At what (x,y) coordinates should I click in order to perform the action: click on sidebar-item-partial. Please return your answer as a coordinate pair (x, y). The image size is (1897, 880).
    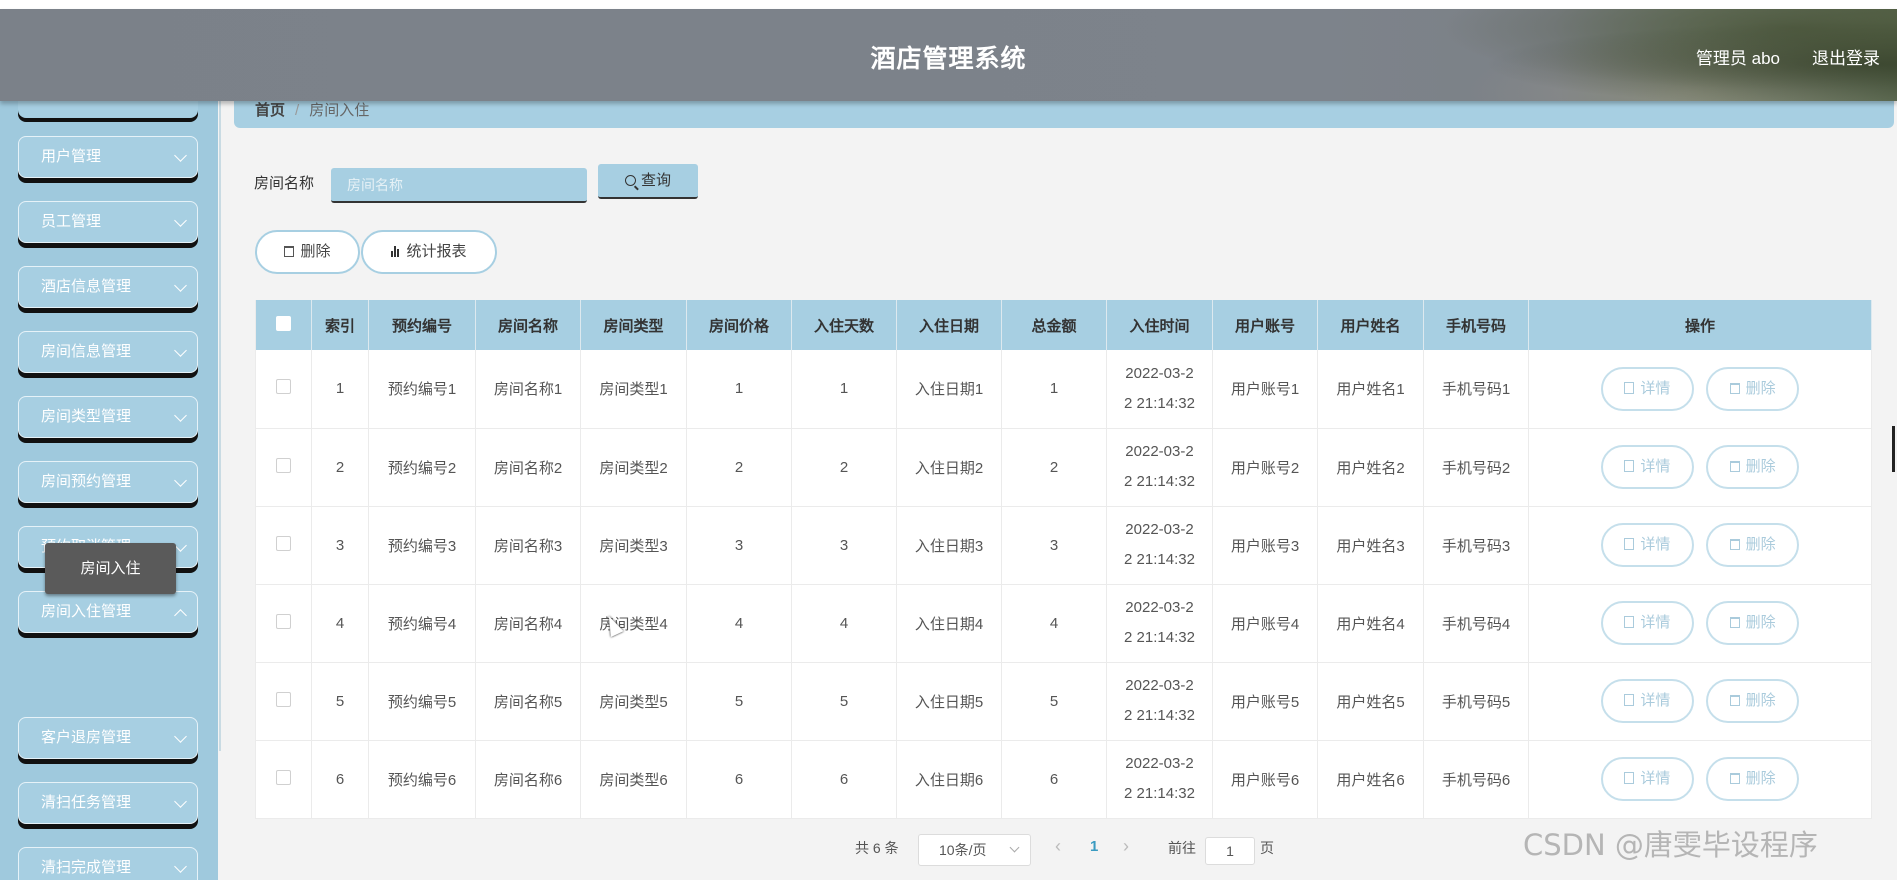
    Looking at the image, I should click on (108, 109).